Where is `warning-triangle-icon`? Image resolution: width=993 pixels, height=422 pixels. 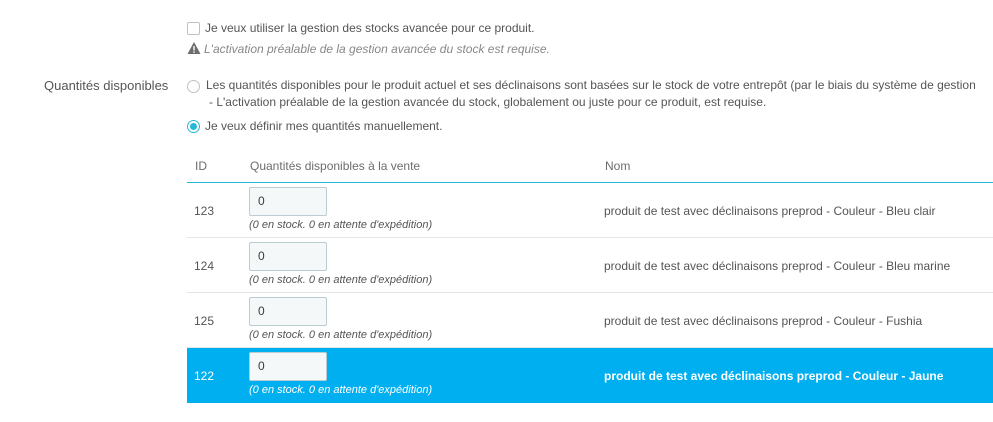 warning-triangle-icon is located at coordinates (194, 48).